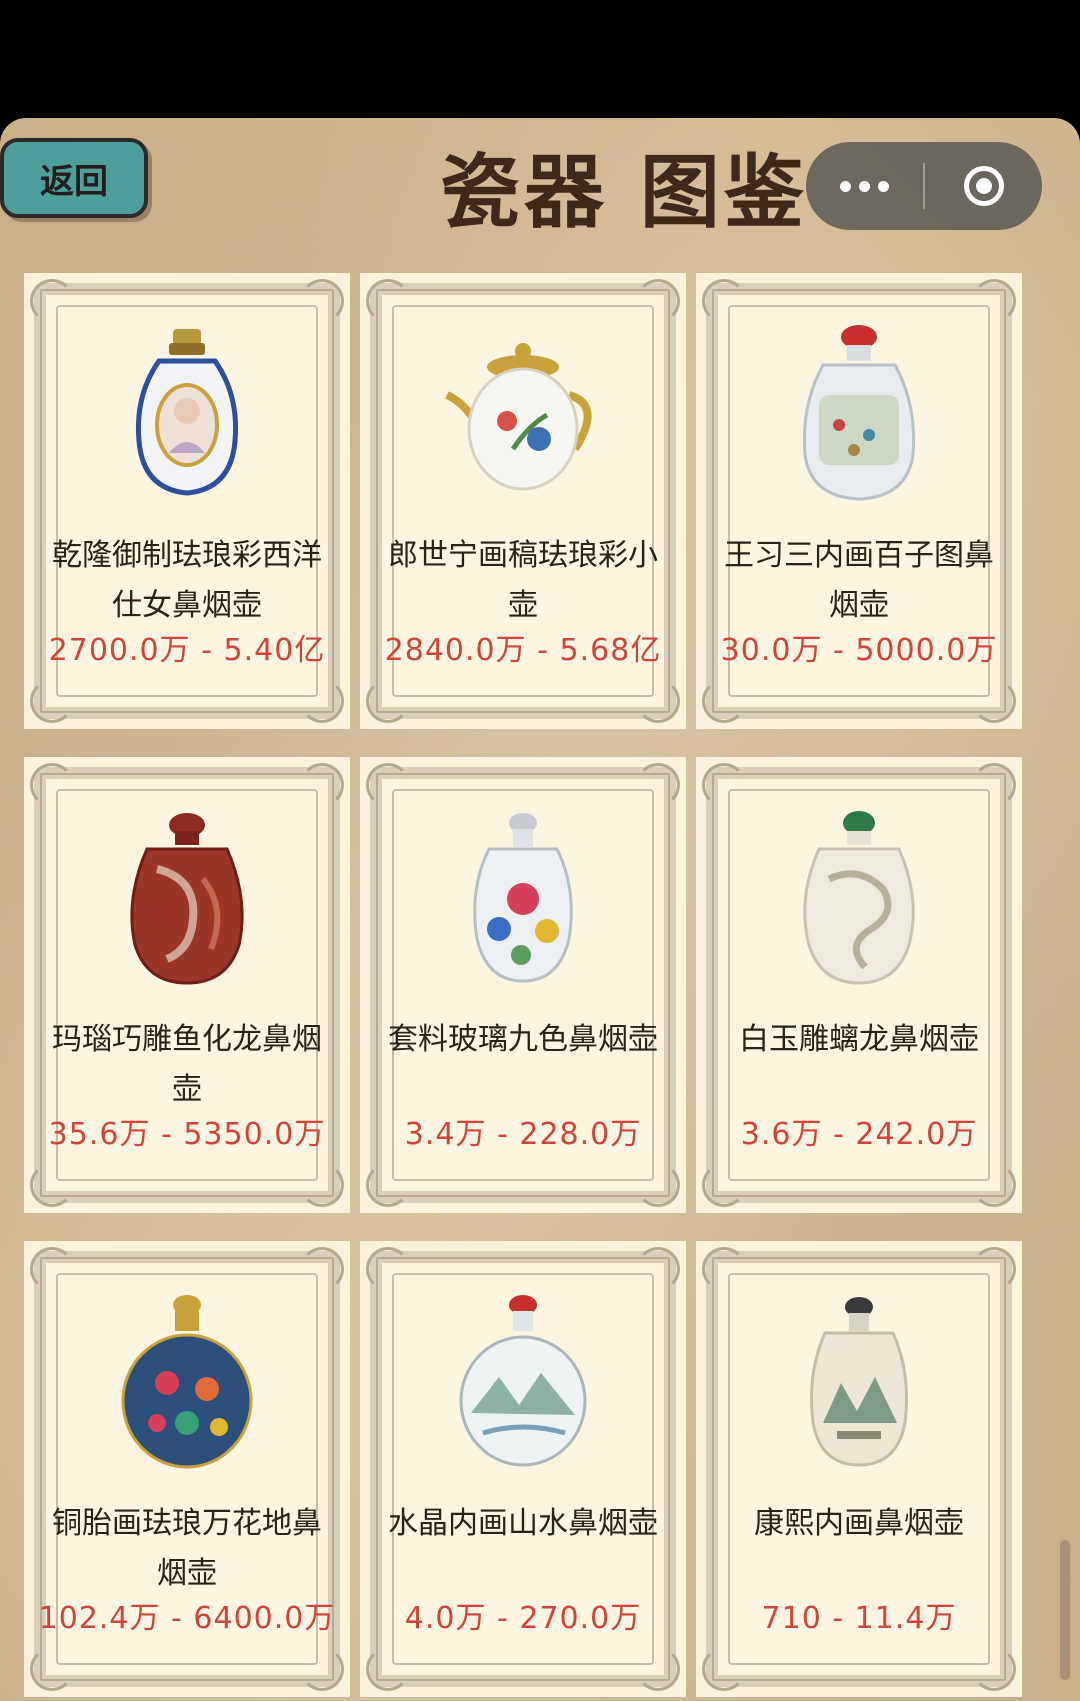 Image resolution: width=1080 pixels, height=1701 pixels. What do you see at coordinates (523, 985) in the screenshot?
I see `item-card: 套料玻璃九色鼻烟壶 3.4万 - 228.0万` at bounding box center [523, 985].